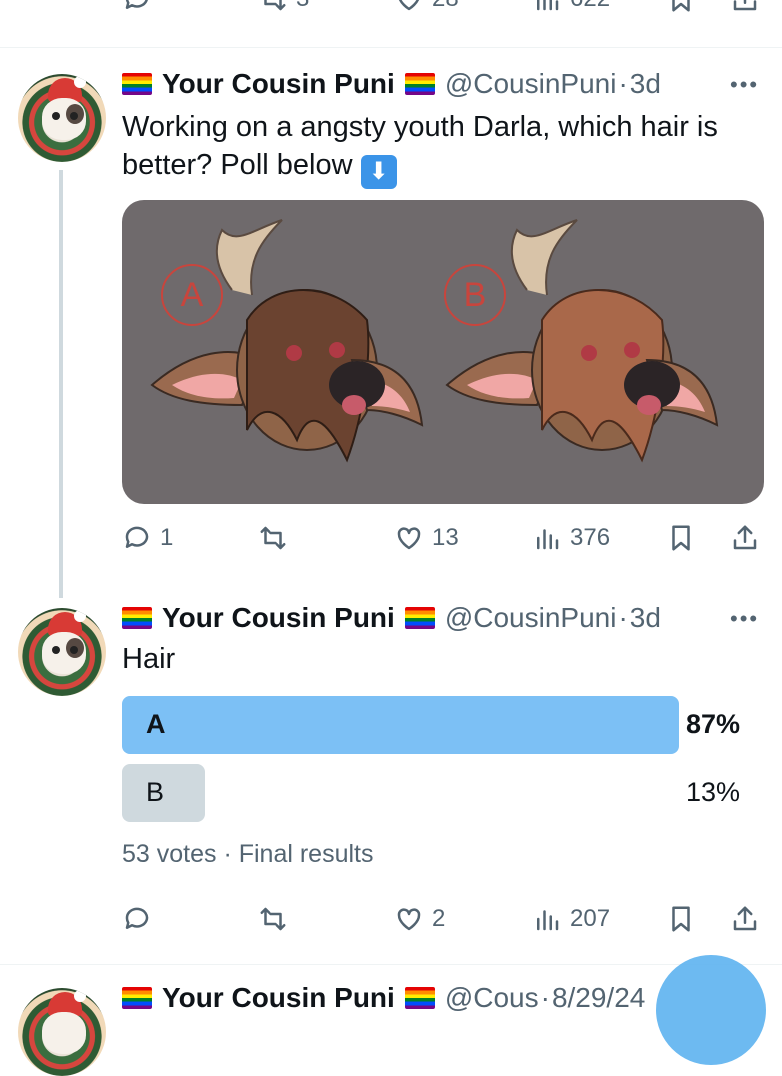  I want to click on timestamp: 8/29/24, so click(598, 998).